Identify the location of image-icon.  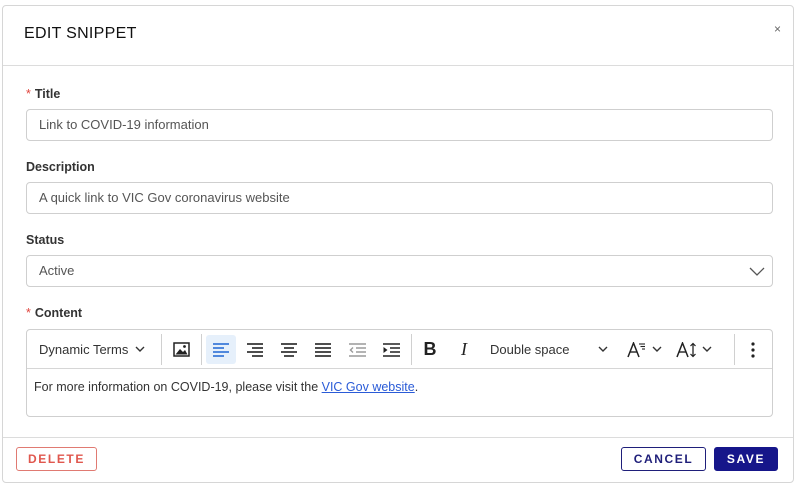
(181, 349).